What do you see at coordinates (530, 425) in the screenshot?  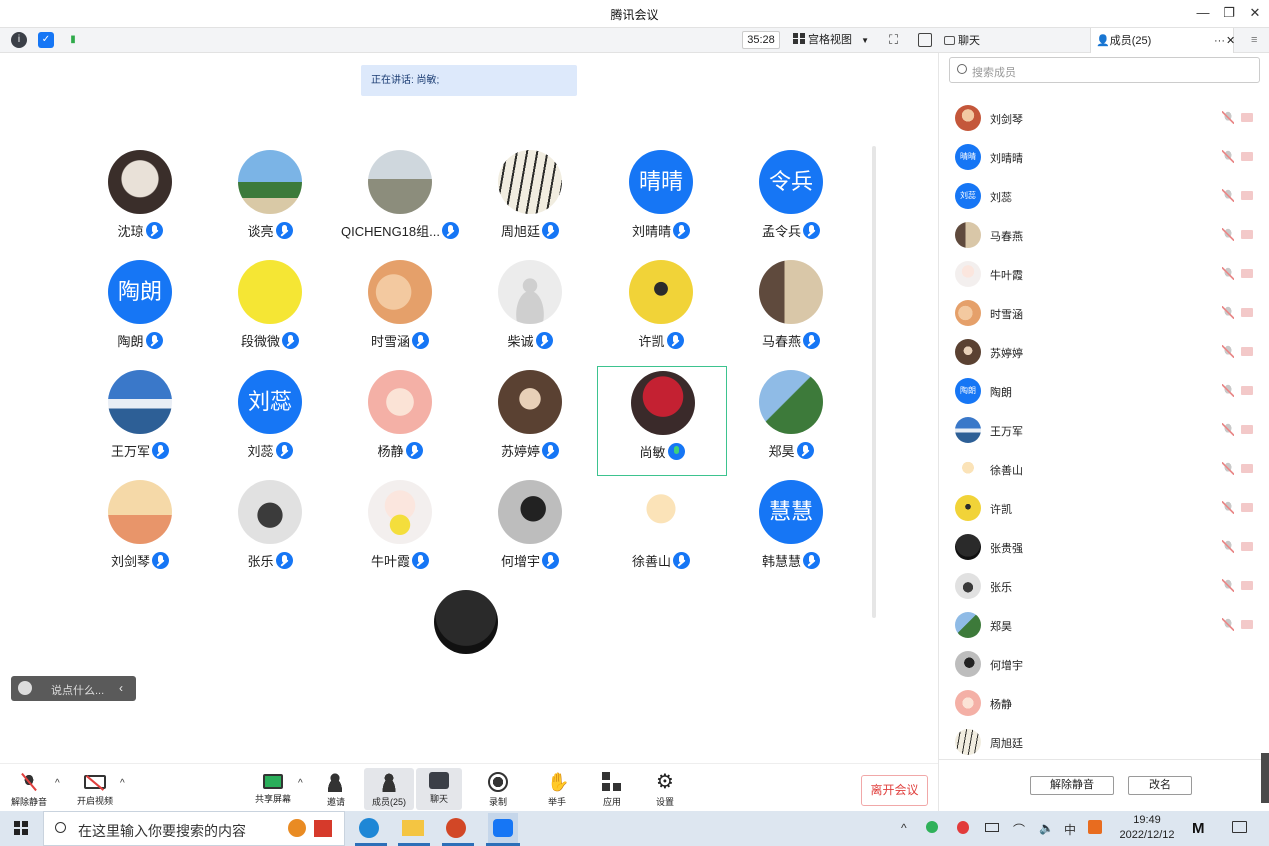 I see `participant-tile: 苏婷婷` at bounding box center [530, 425].